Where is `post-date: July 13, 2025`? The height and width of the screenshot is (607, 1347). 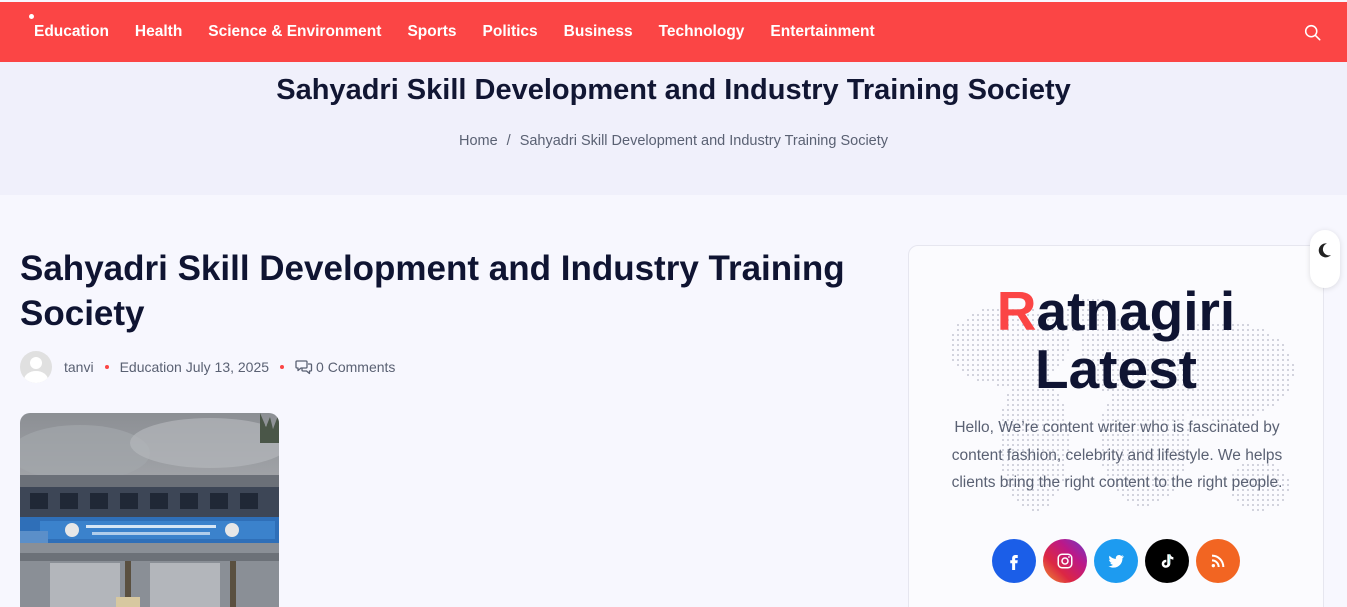 post-date: July 13, 2025 is located at coordinates (227, 367).